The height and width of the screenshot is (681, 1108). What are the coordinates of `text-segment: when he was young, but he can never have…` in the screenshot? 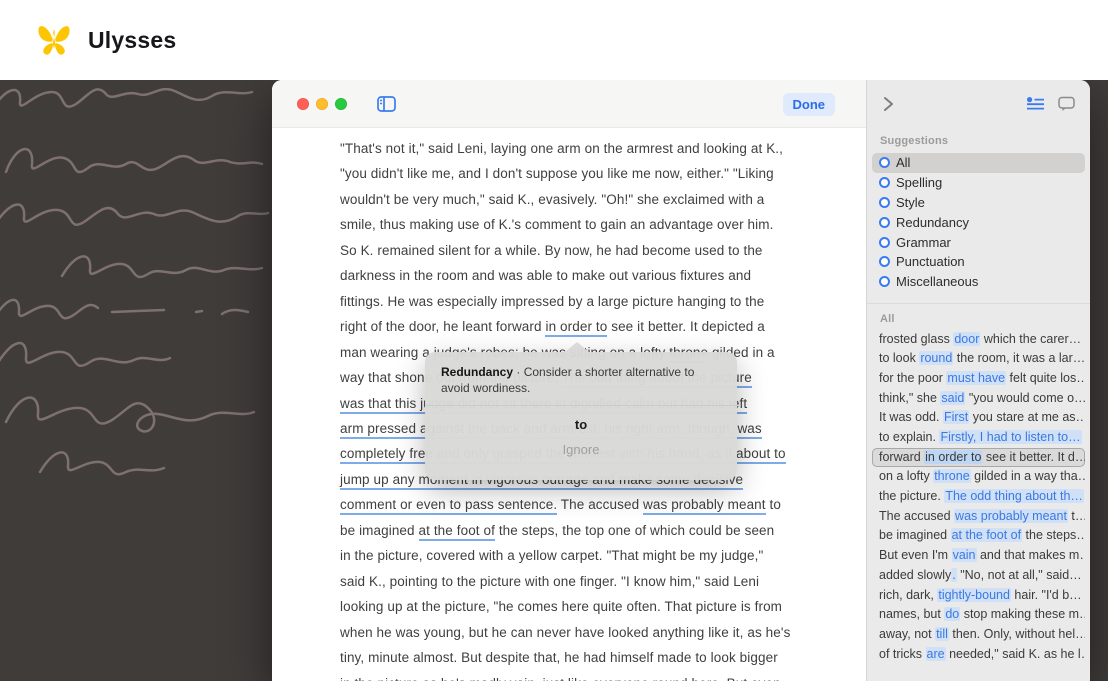 It's located at (565, 632).